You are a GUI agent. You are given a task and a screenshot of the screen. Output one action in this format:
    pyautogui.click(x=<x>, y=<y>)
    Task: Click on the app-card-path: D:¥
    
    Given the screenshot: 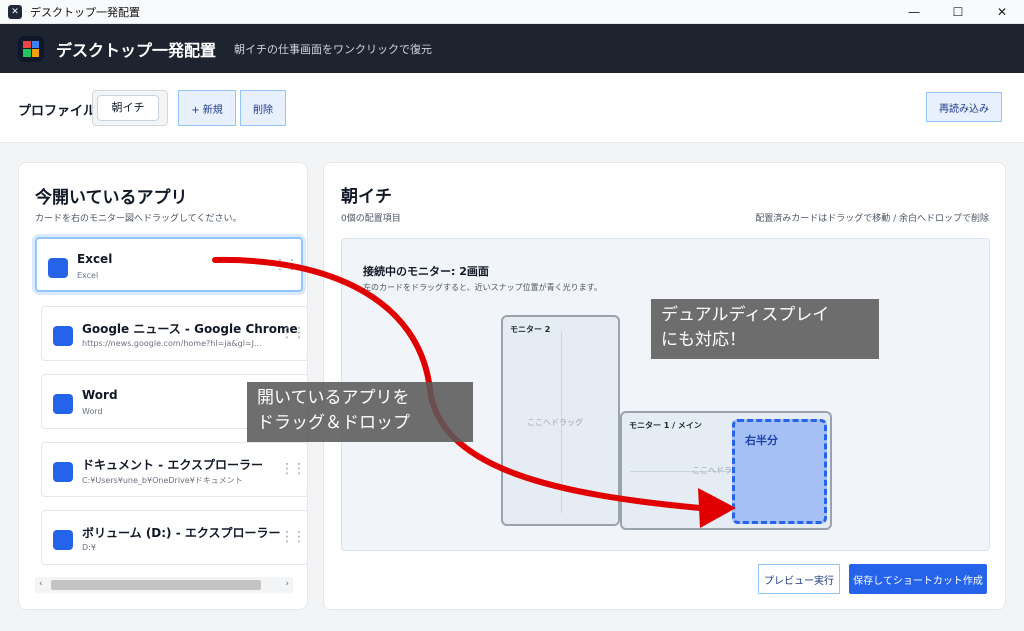 What is the action you would take?
    pyautogui.click(x=89, y=547)
    